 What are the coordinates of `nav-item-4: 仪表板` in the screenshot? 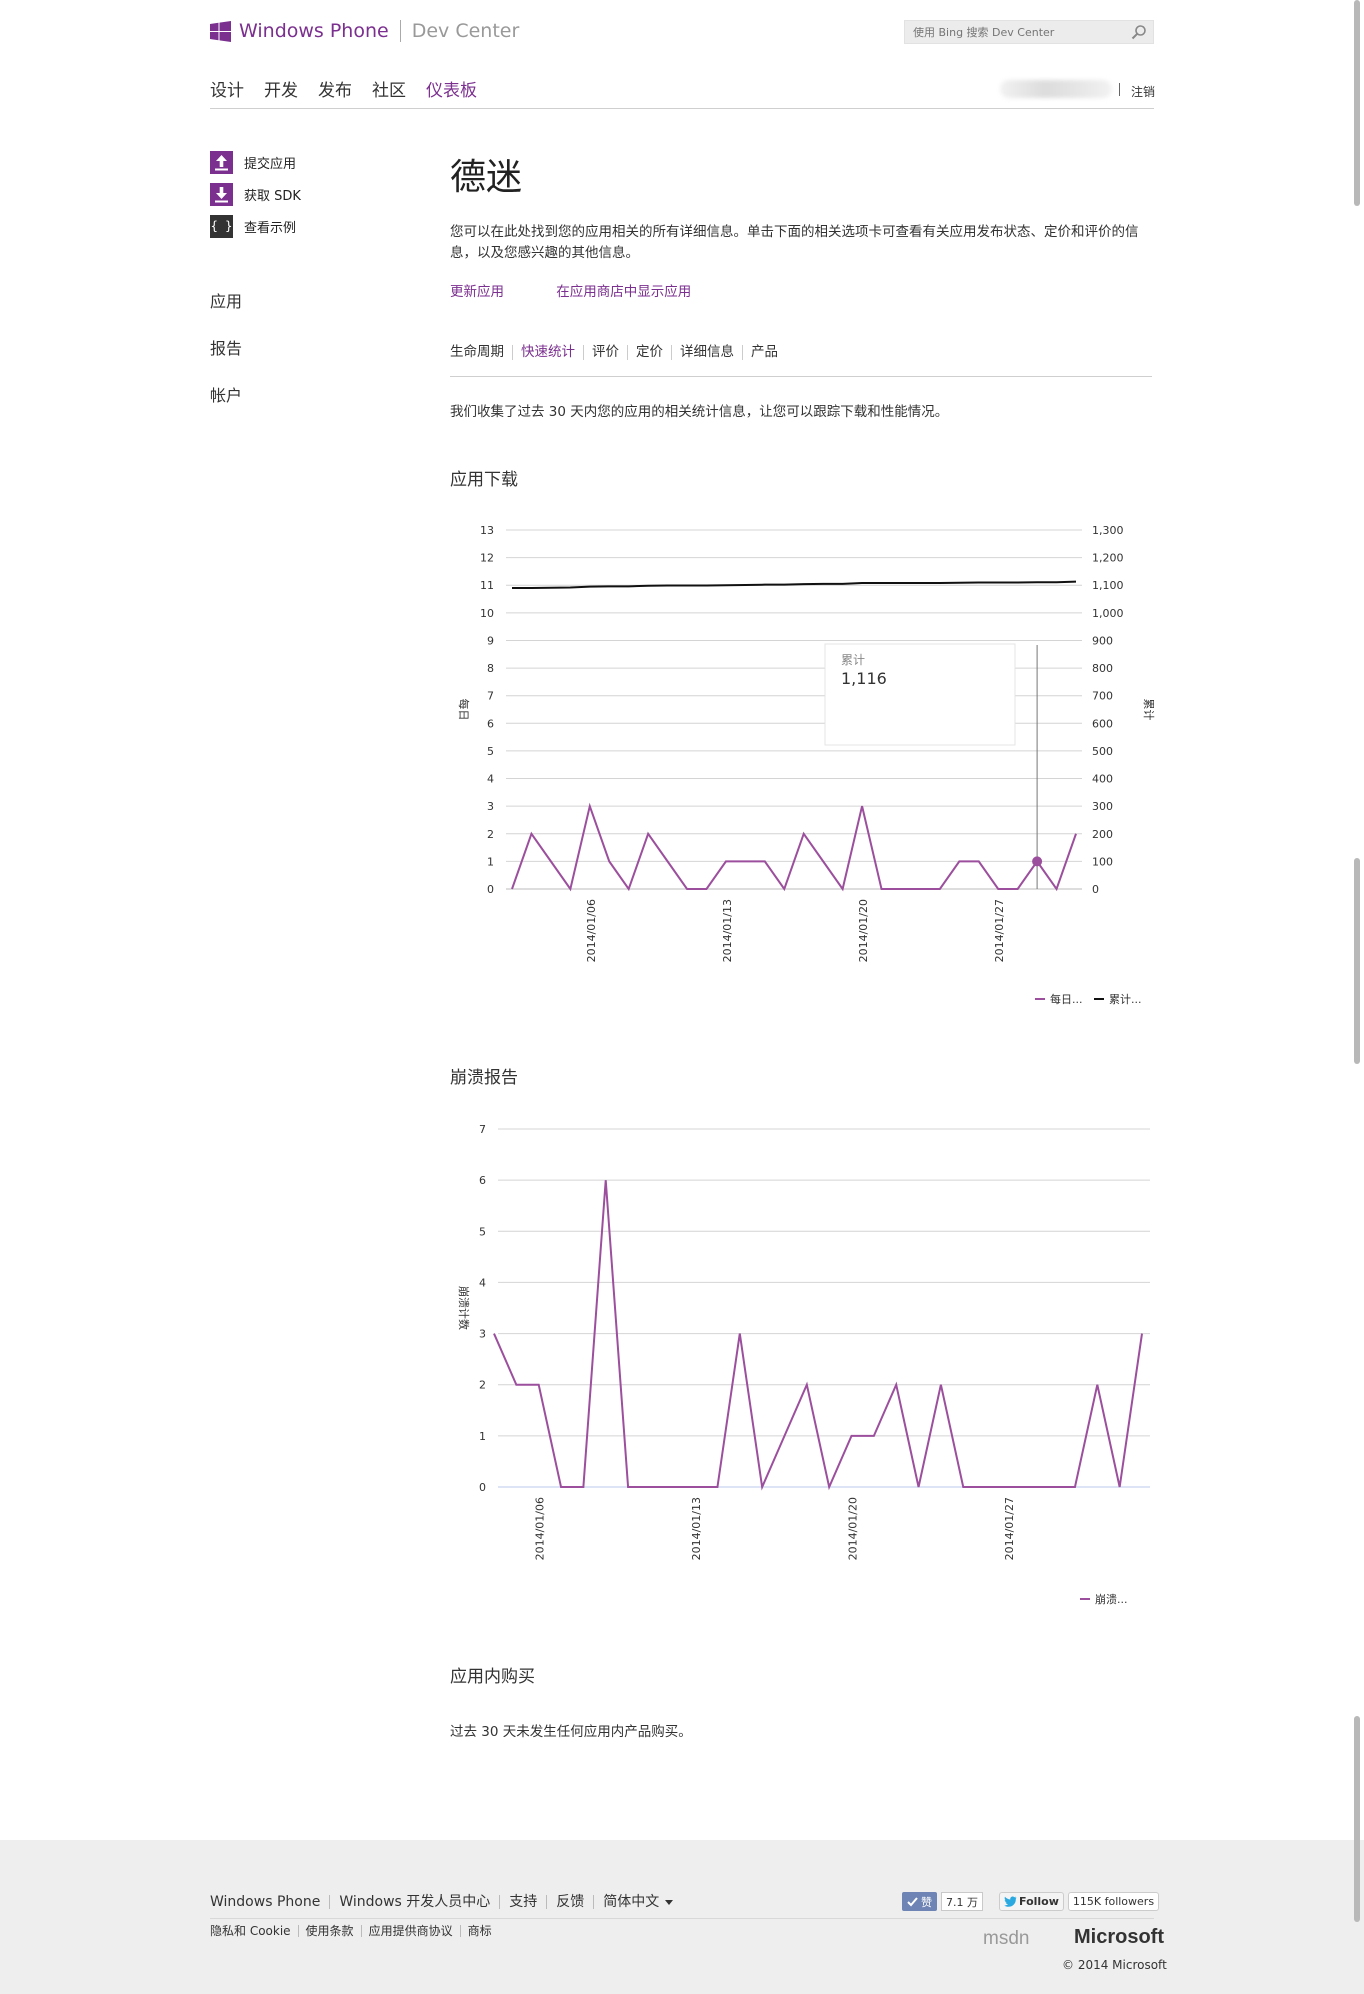 It's located at (451, 88).